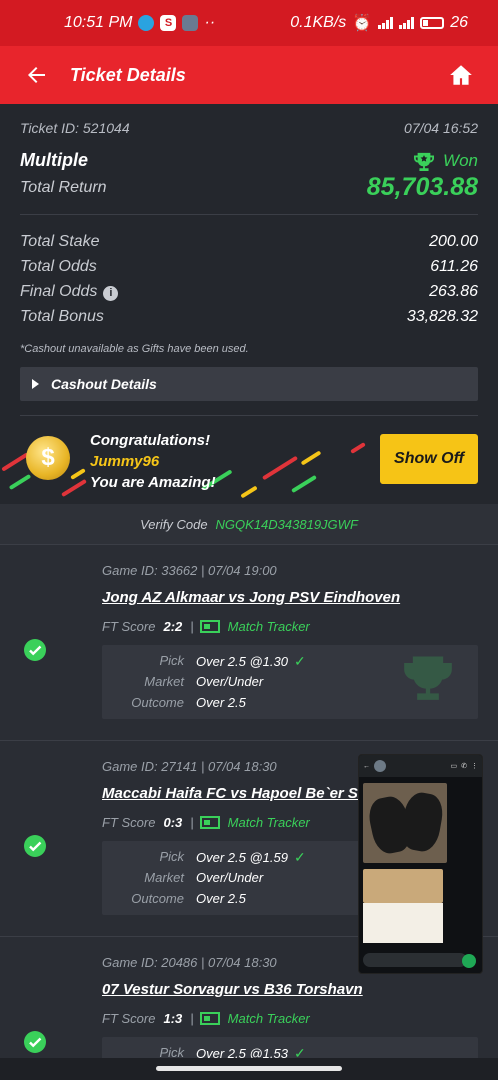 The height and width of the screenshot is (1080, 498). What do you see at coordinates (242, 661) in the screenshot?
I see `pick-value: Over 2.5 @1.30` at bounding box center [242, 661].